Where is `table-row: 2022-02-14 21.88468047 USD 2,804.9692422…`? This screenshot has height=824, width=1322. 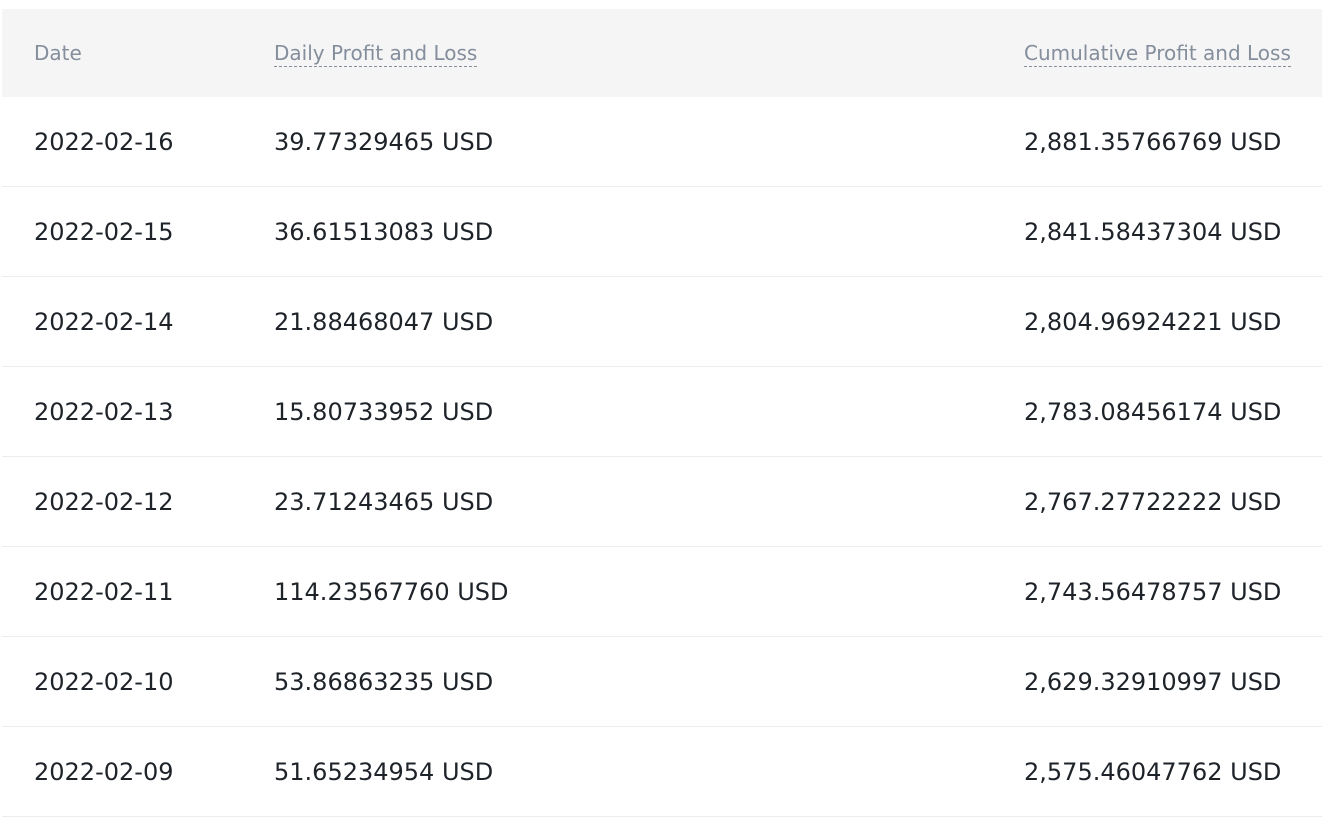
table-row: 2022-02-14 21.88468047 USD 2,804.9692422… is located at coordinates (662, 321).